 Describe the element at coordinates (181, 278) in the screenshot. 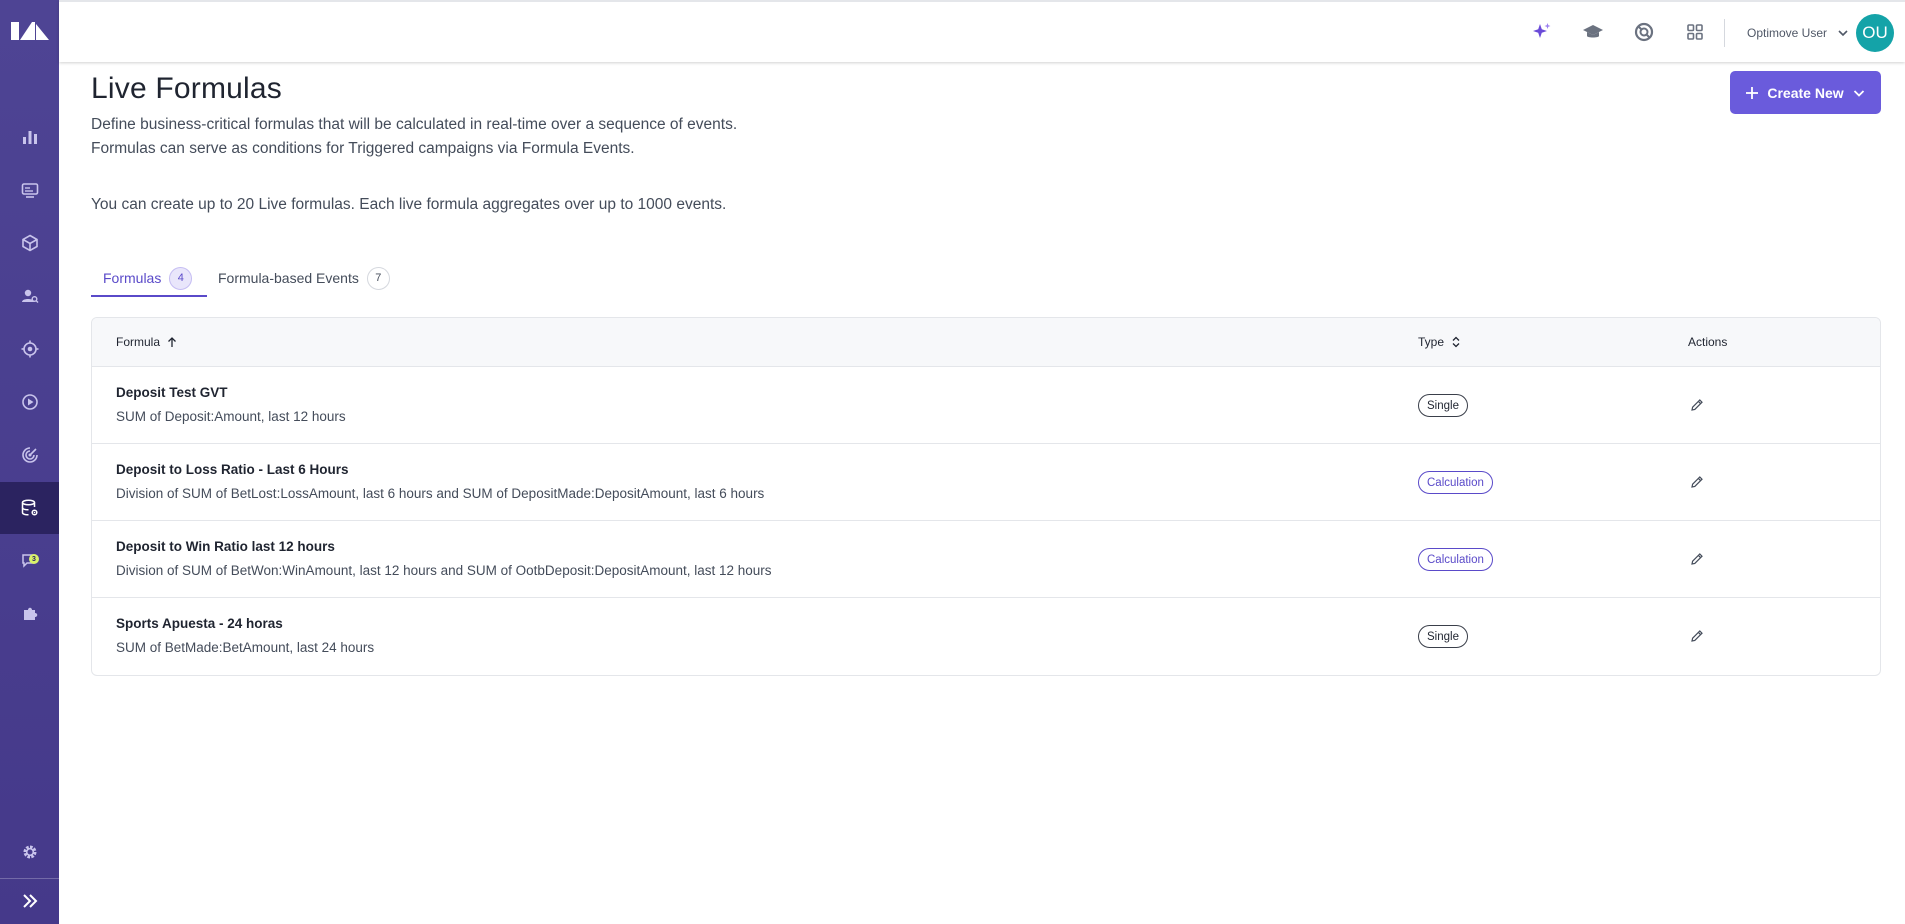

I see `tab-formulas-count: 4` at that location.